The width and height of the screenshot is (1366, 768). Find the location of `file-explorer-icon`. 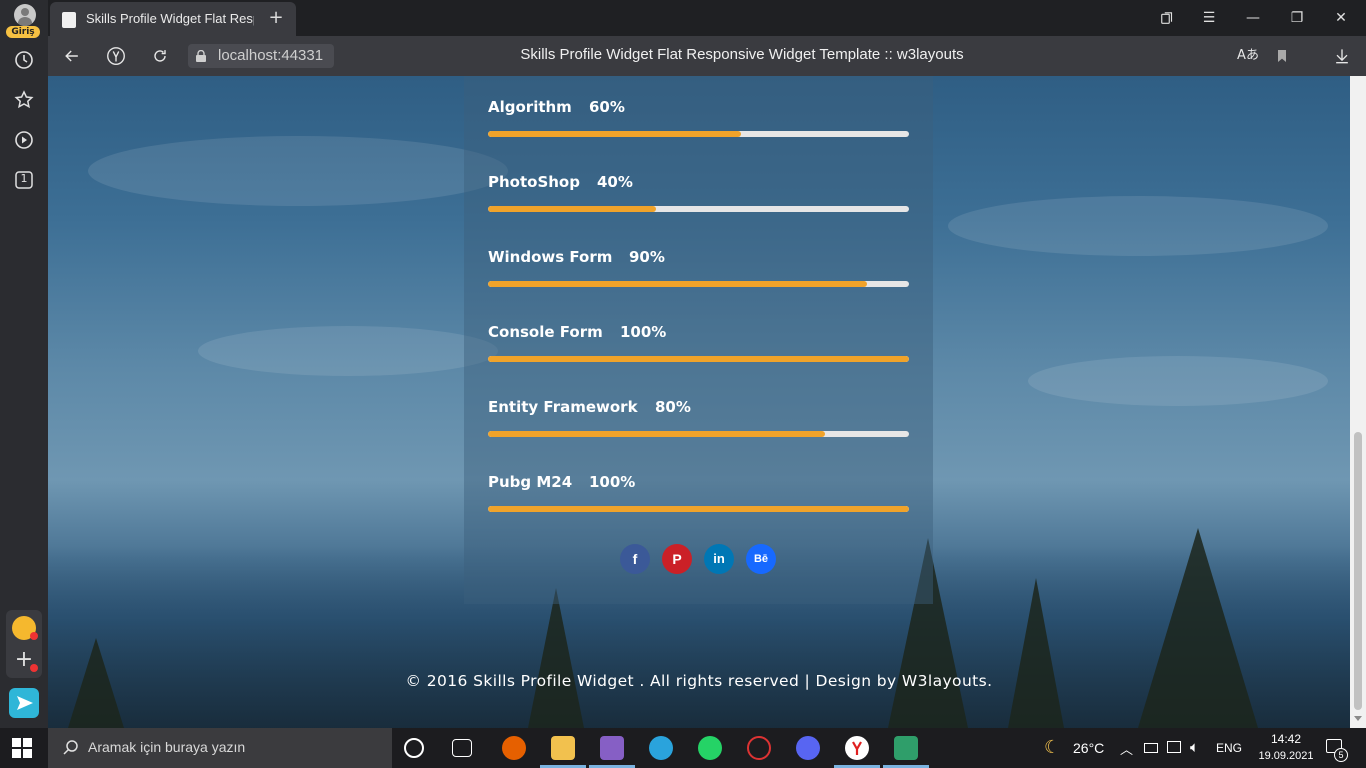

file-explorer-icon is located at coordinates (563, 748).